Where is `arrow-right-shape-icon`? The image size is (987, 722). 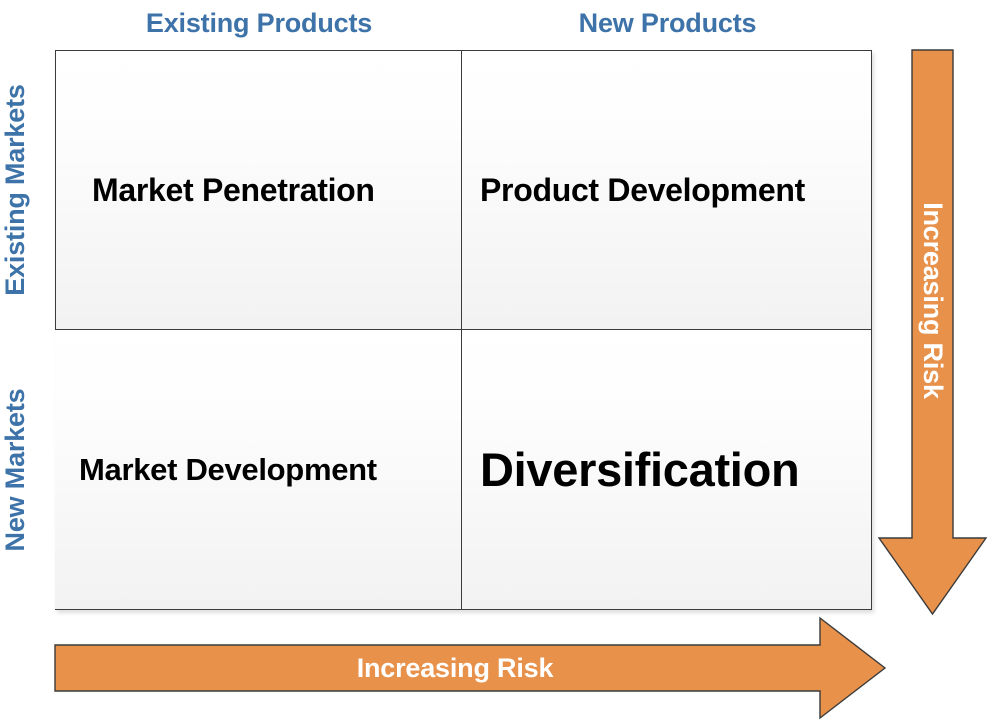
arrow-right-shape-icon is located at coordinates (470, 668).